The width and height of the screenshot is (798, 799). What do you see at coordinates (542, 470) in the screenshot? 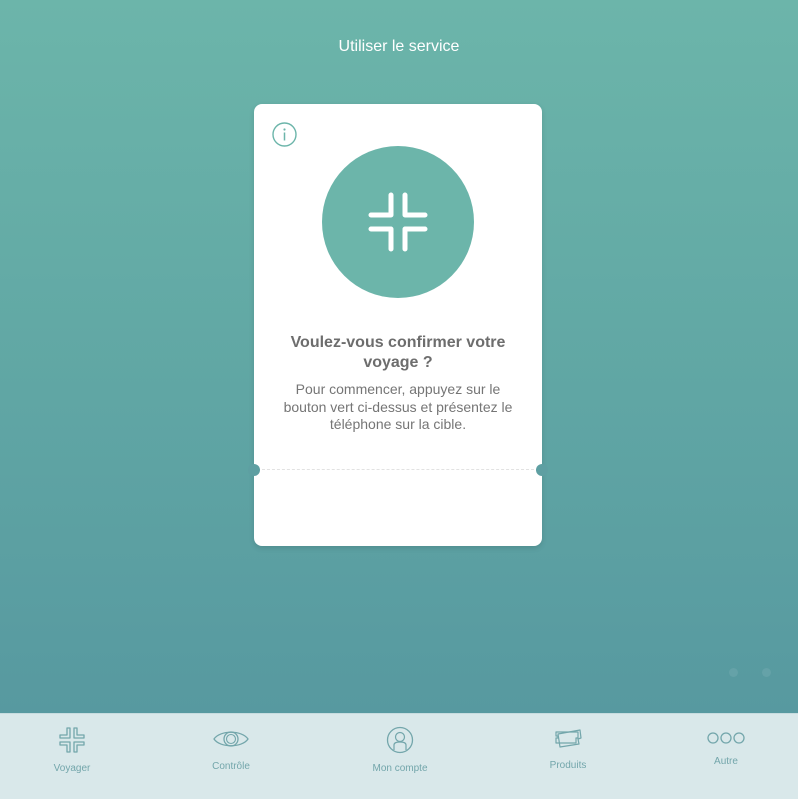
I see `ticket-notch-right` at bounding box center [542, 470].